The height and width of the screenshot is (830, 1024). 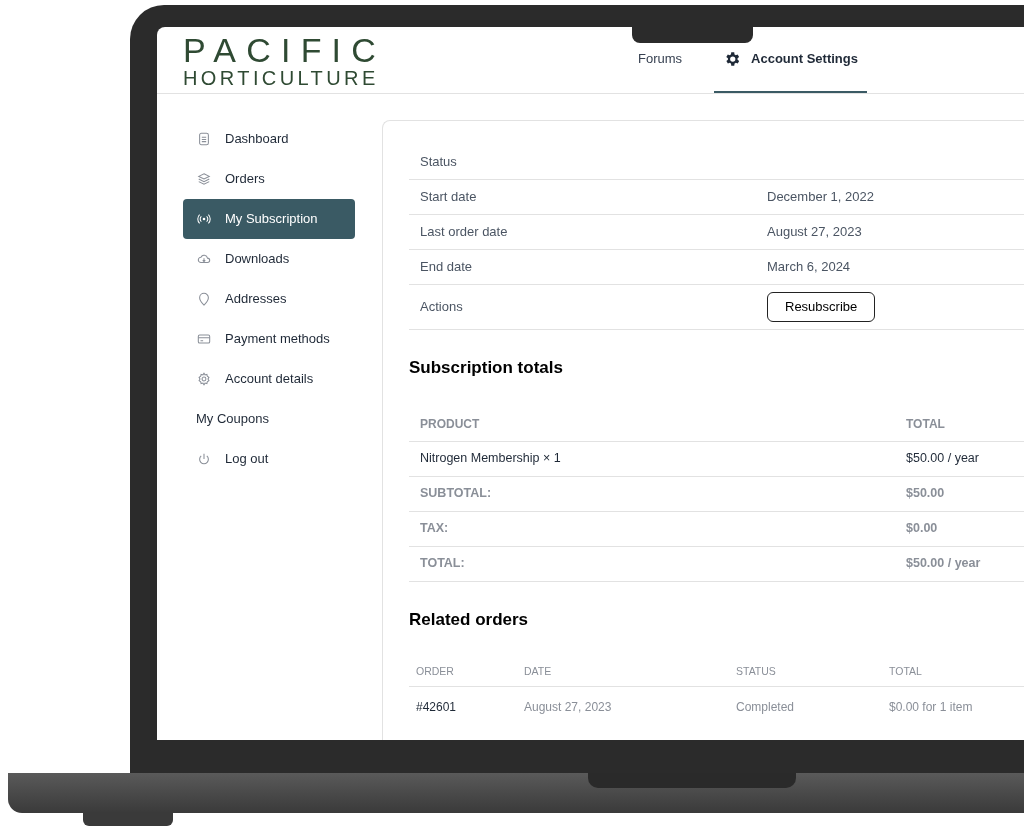 What do you see at coordinates (281, 78) in the screenshot?
I see `logo-wordmark: HORTICULTURE` at bounding box center [281, 78].